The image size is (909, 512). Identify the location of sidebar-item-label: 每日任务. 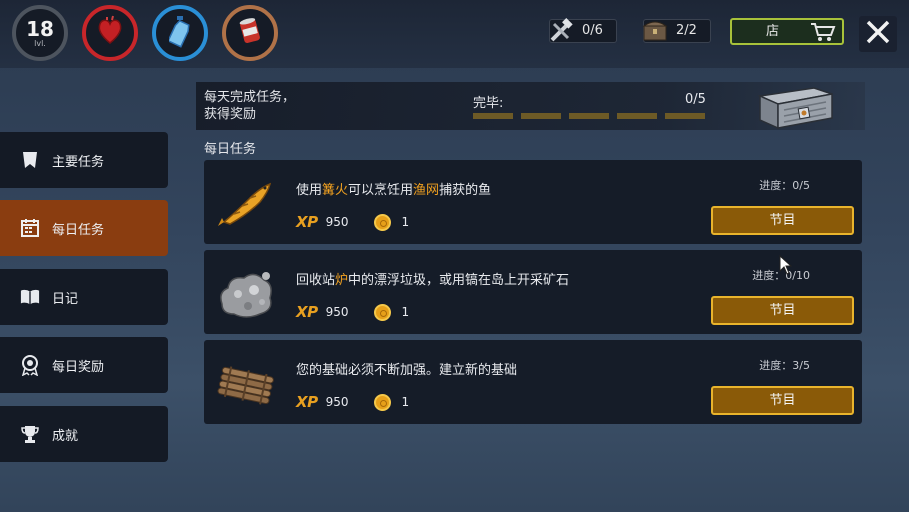
(78, 230).